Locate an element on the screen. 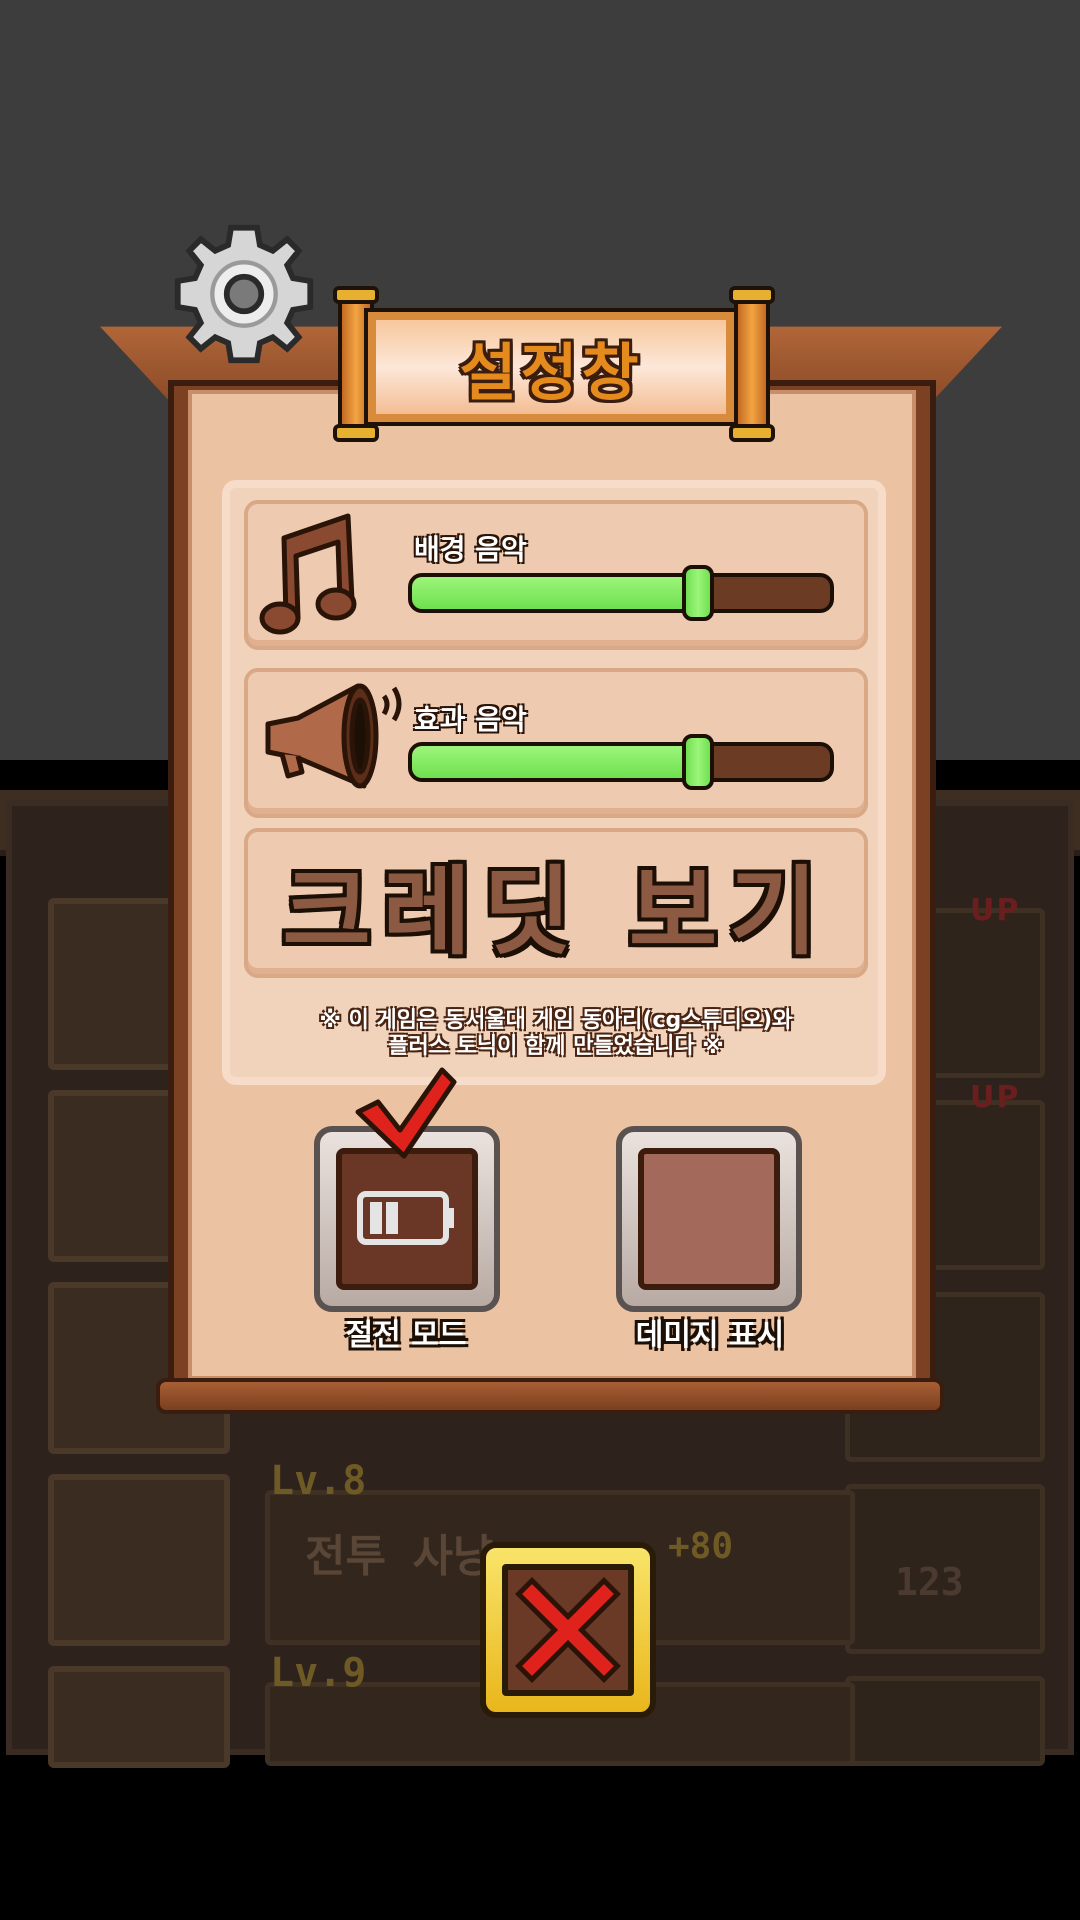 The height and width of the screenshot is (1920, 1080). bg-level-label: Lv.9 is located at coordinates (318, 1673).